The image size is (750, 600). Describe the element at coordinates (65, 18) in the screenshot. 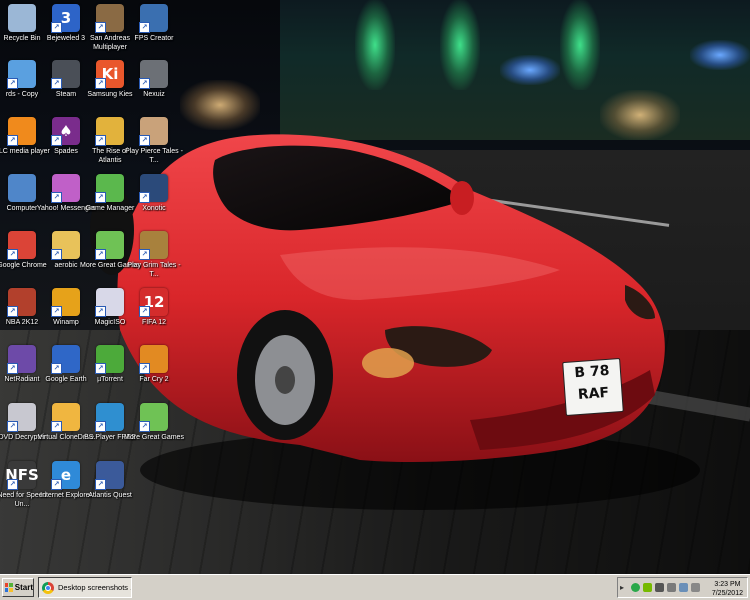

I see `bejeweled-icon: 3 ↗` at that location.